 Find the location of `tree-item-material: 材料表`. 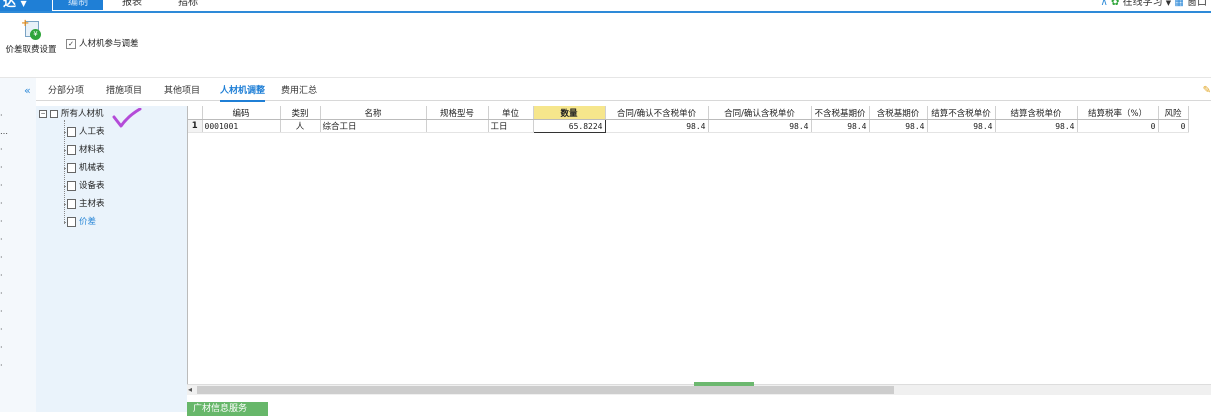

tree-item-material: 材料表 is located at coordinates (86, 150).